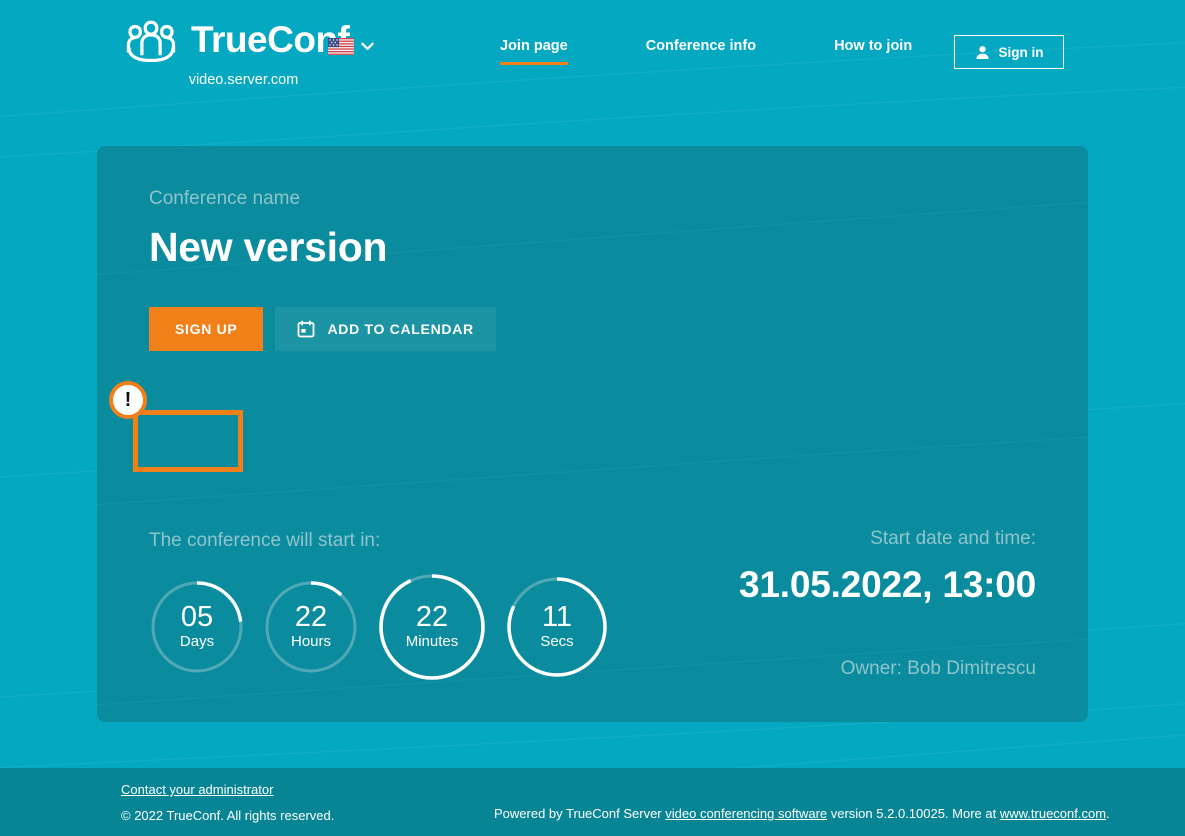 The height and width of the screenshot is (836, 1185). What do you see at coordinates (306, 329) in the screenshot?
I see `calendar-icon` at bounding box center [306, 329].